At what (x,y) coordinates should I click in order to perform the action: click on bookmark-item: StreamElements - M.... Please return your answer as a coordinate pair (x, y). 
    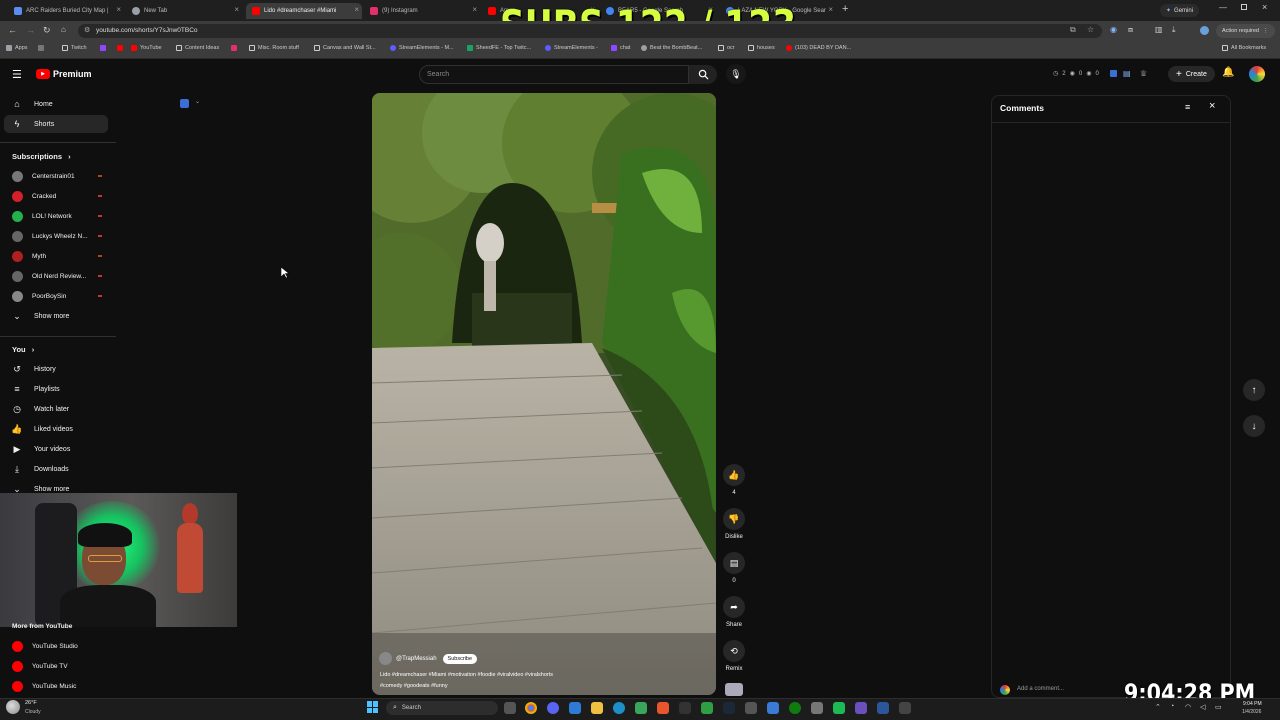
    Looking at the image, I should click on (422, 48).